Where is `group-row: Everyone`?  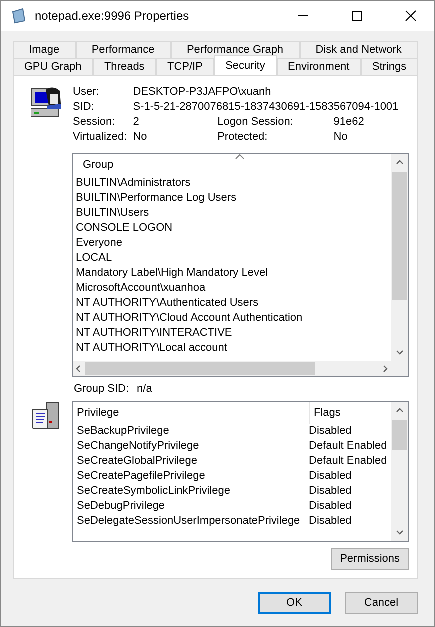
group-row: Everyone is located at coordinates (233, 243).